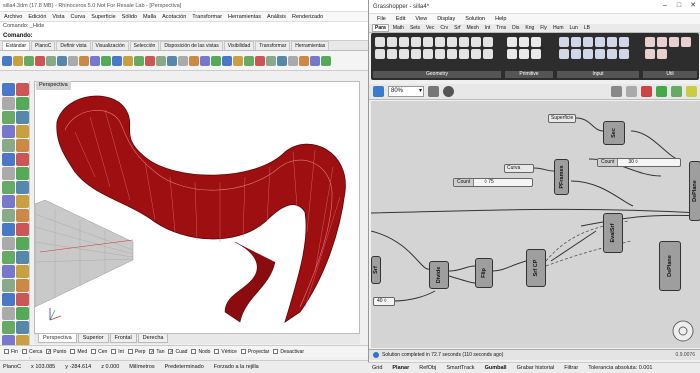  I want to click on gh-node-pframes: PFrames, so click(561, 177).